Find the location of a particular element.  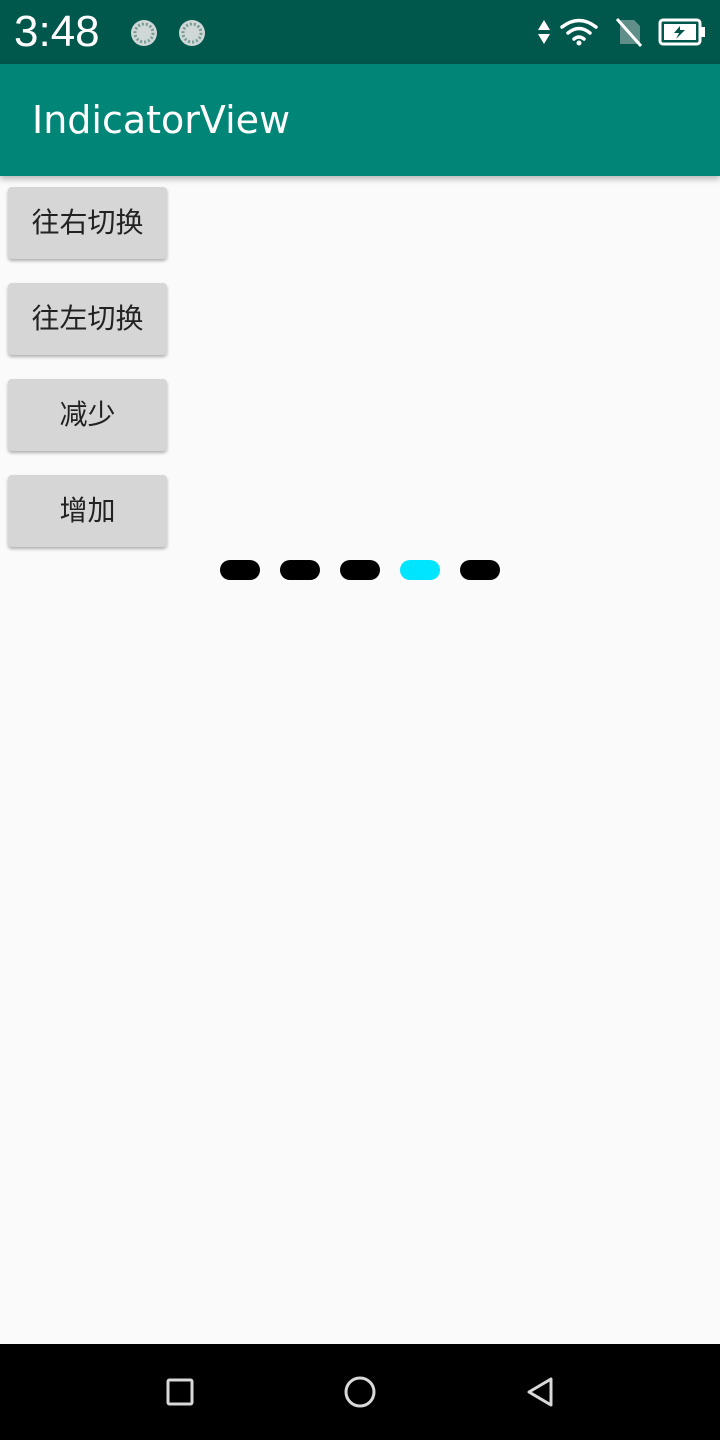

switch-left-button: 往左切换 is located at coordinates (87, 319).